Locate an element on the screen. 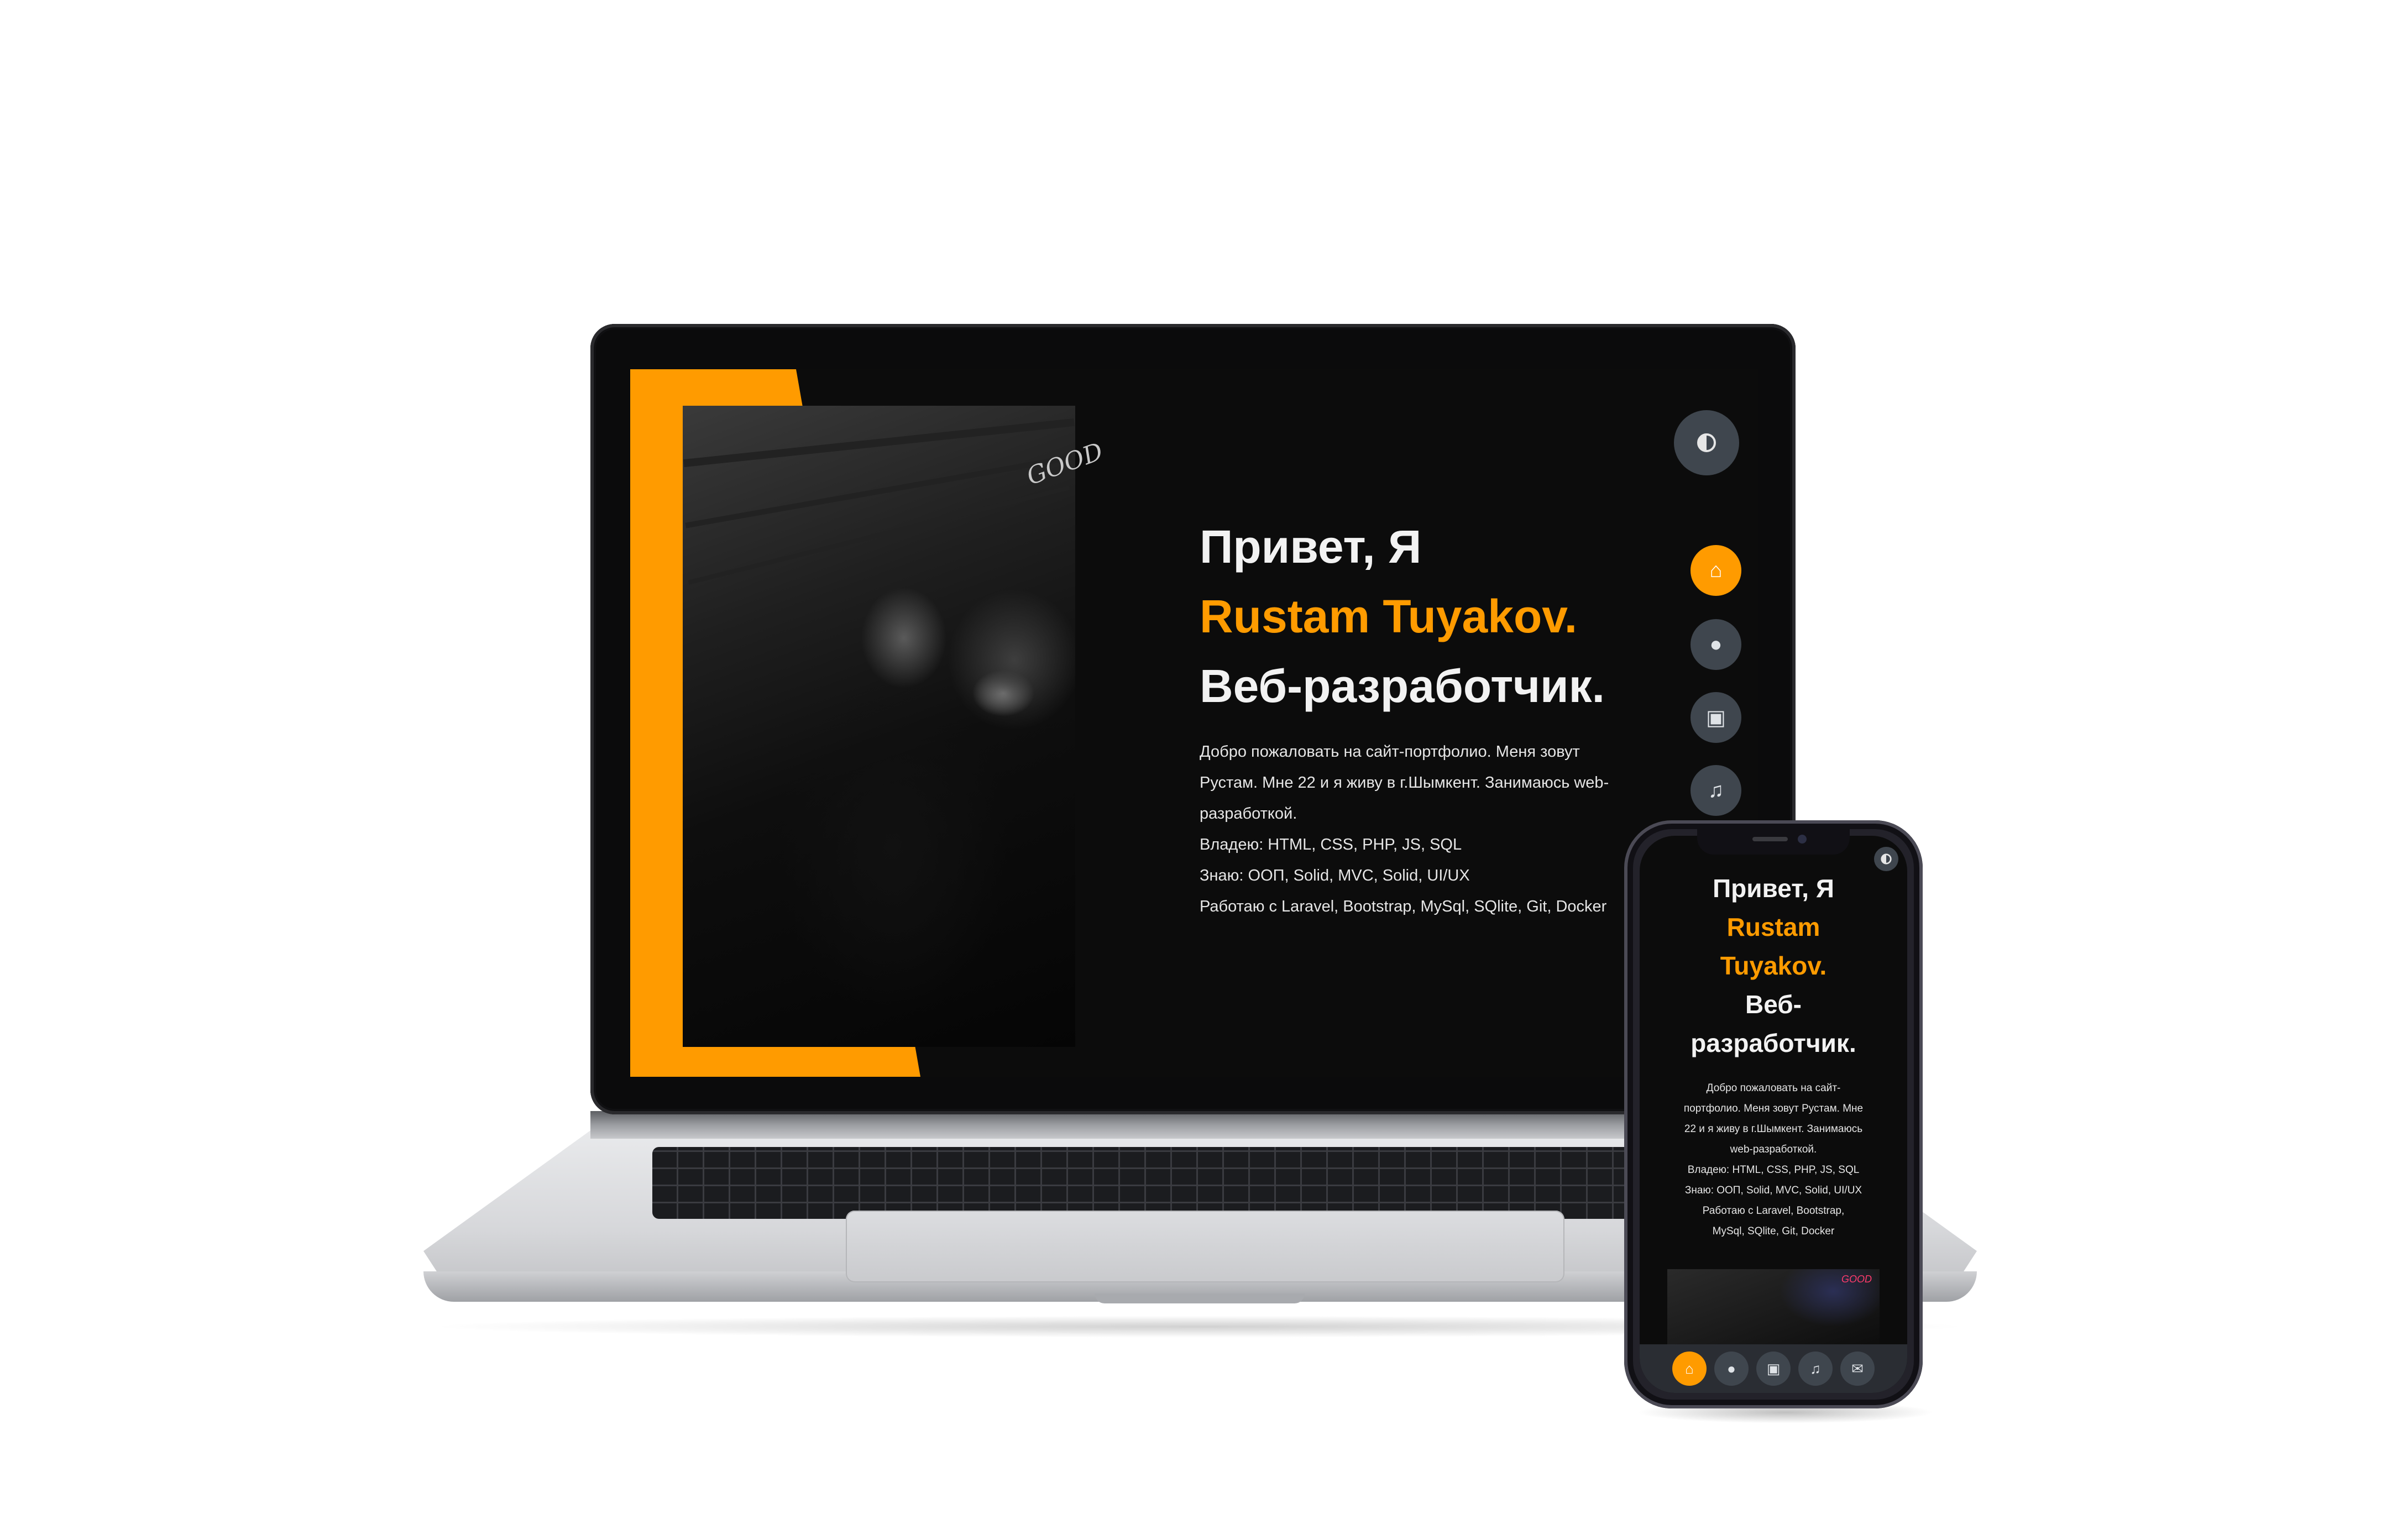  mail-icon: ✉ is located at coordinates (1858, 1368).